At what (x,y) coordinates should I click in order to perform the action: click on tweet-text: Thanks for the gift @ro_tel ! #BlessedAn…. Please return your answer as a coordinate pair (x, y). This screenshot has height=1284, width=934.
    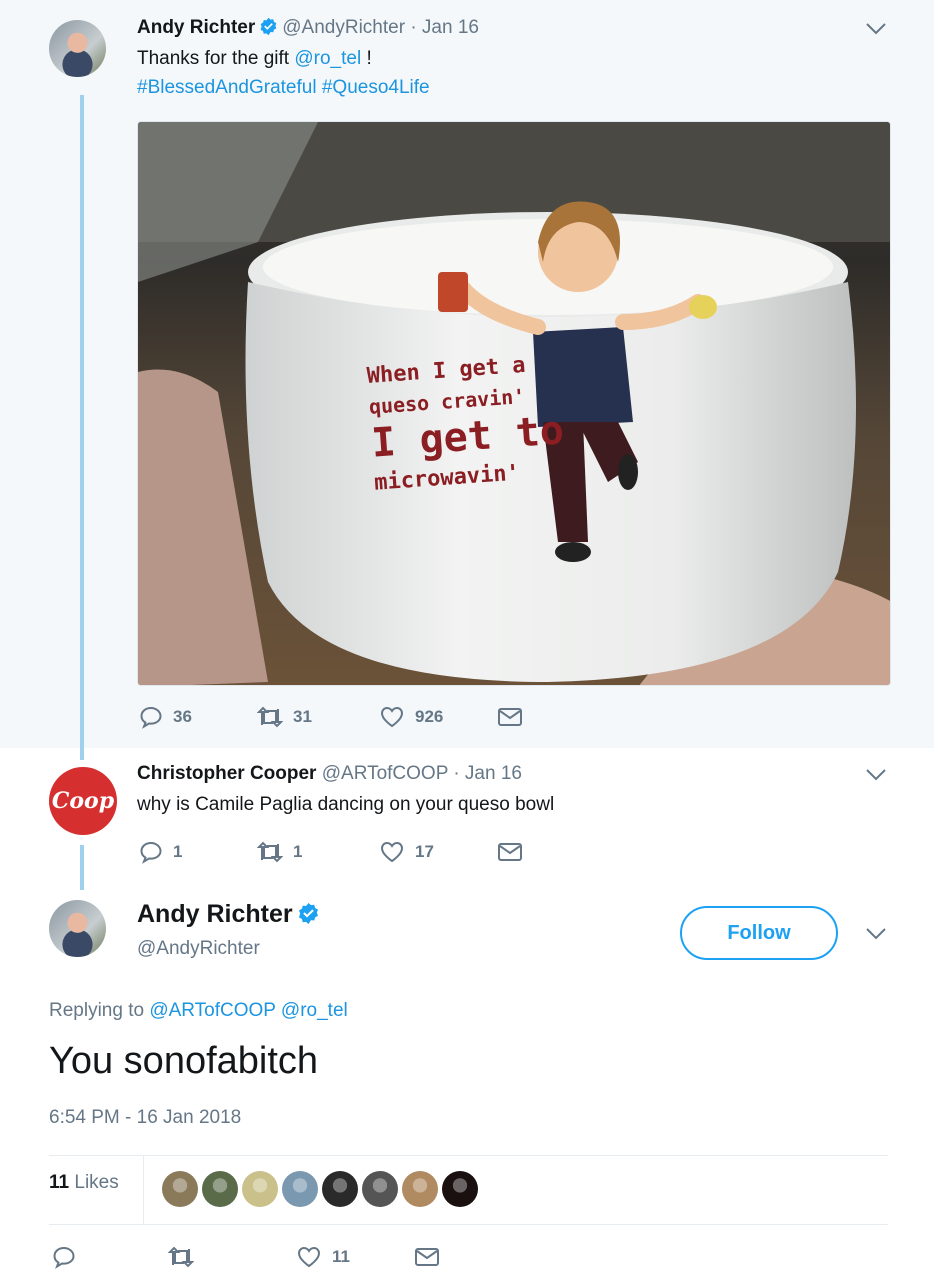
    Looking at the image, I should click on (283, 73).